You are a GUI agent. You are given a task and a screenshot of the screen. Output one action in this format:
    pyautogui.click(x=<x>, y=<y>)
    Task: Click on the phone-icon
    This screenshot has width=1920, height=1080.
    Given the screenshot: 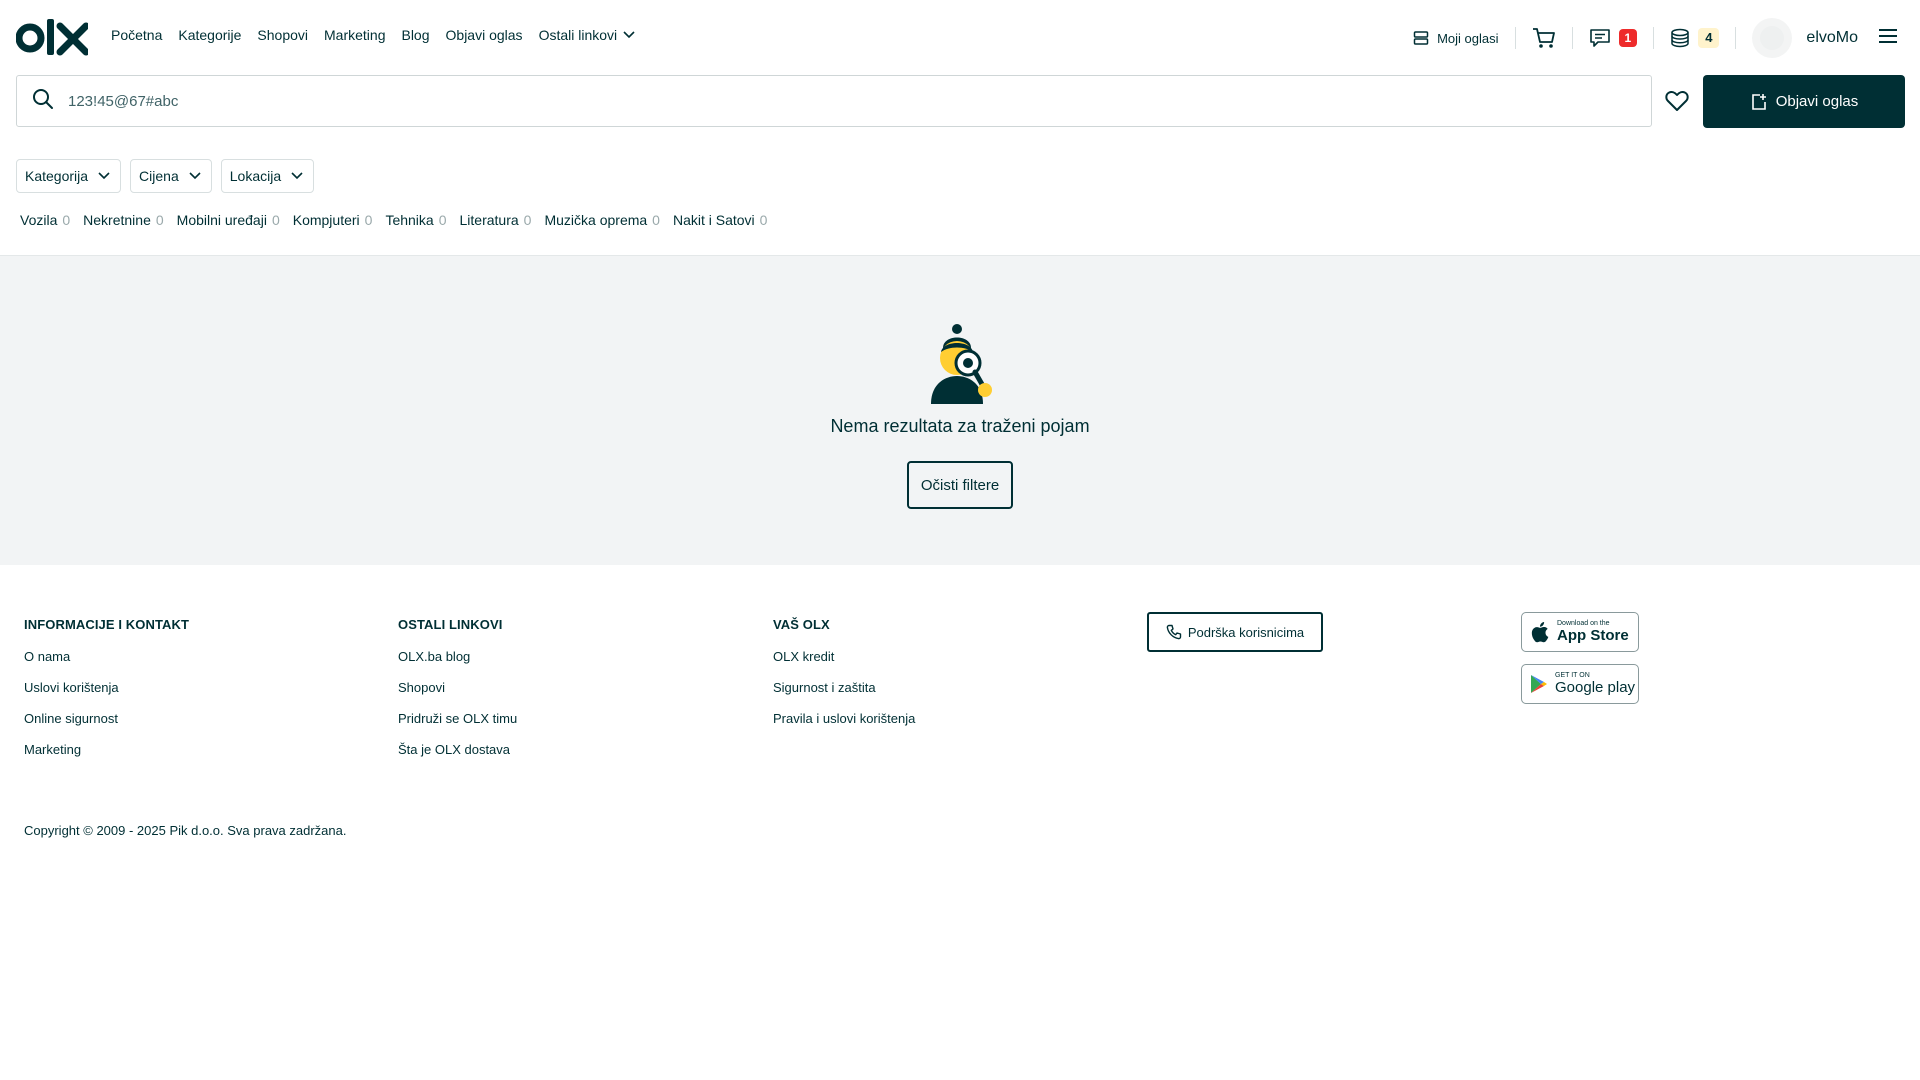 What is the action you would take?
    pyautogui.click(x=1174, y=632)
    